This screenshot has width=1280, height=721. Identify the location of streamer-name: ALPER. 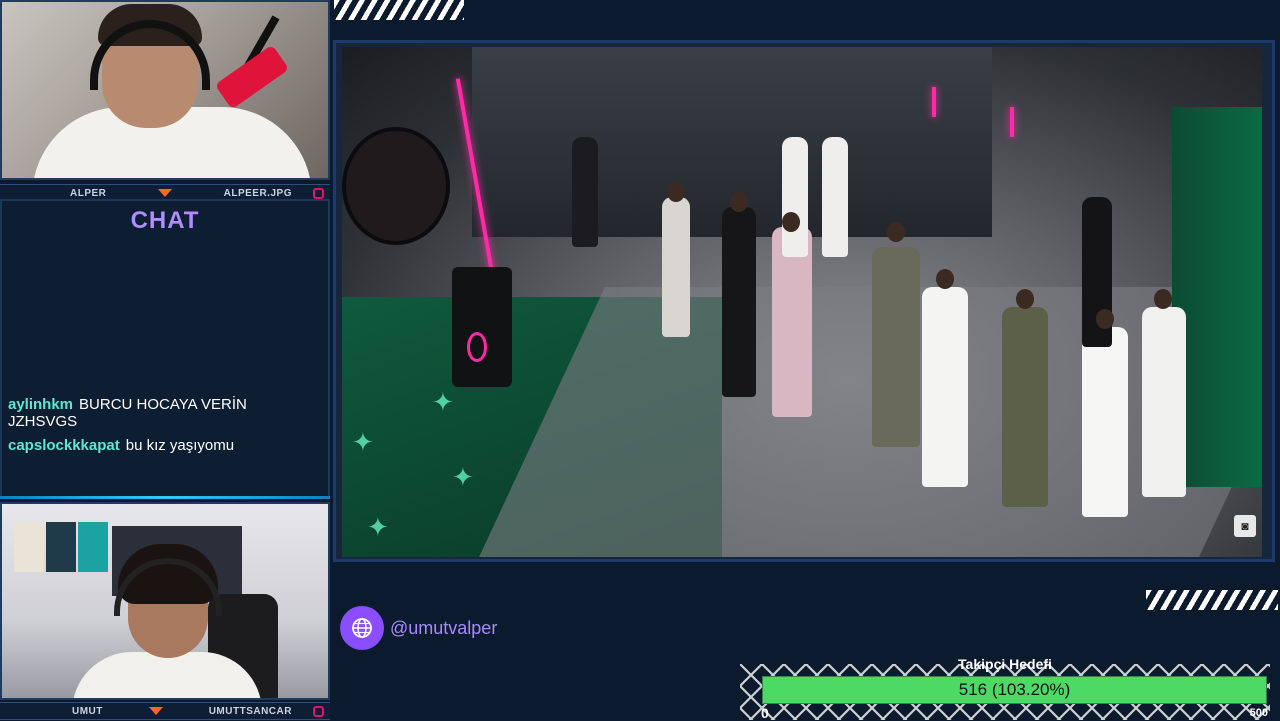
(88, 193).